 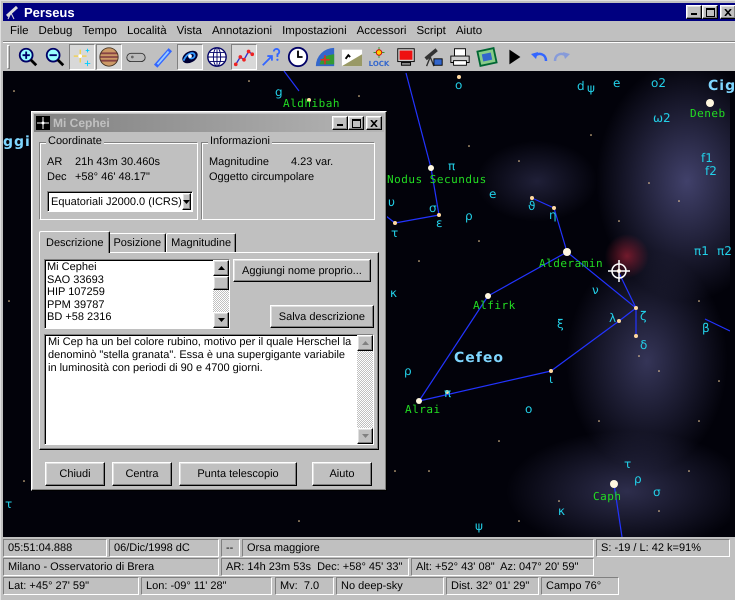 What do you see at coordinates (304, 586) in the screenshot?
I see `status-panel: Mv: 7.0` at bounding box center [304, 586].